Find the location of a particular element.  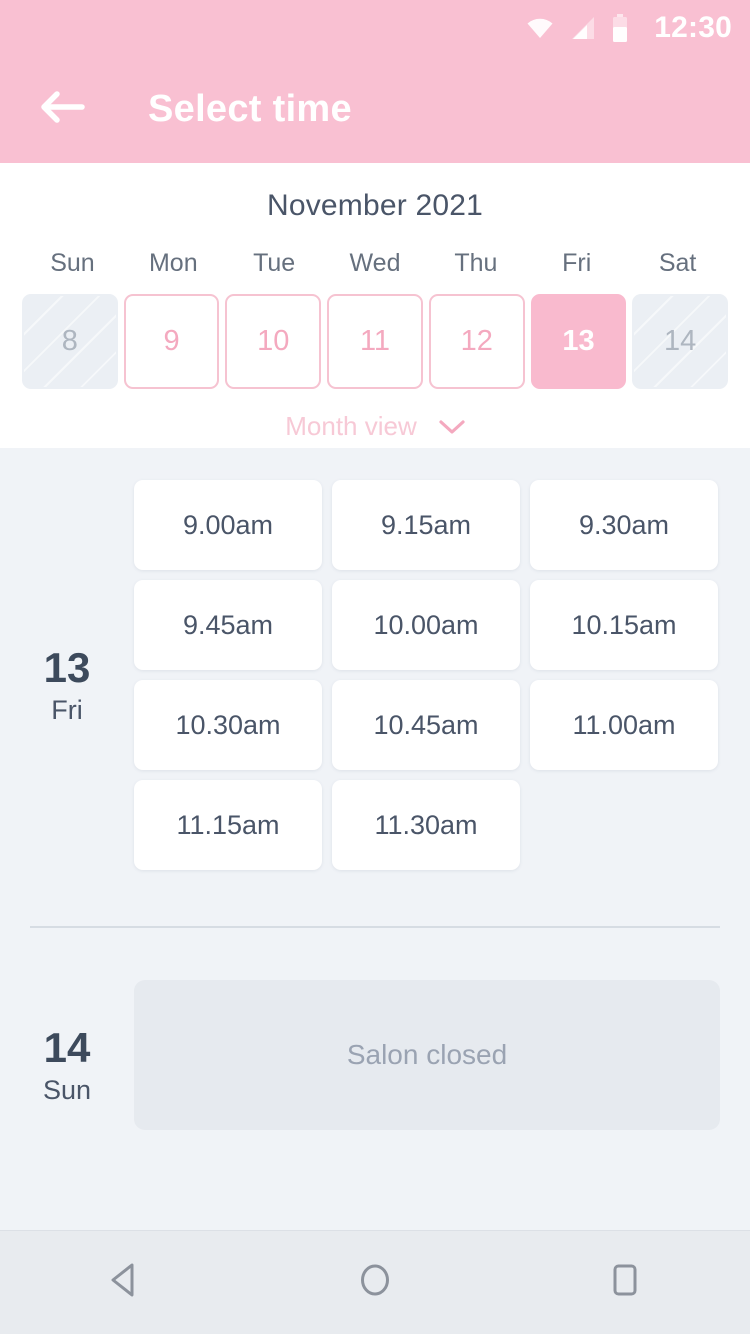

android-nav-bar is located at coordinates (375, 1282).